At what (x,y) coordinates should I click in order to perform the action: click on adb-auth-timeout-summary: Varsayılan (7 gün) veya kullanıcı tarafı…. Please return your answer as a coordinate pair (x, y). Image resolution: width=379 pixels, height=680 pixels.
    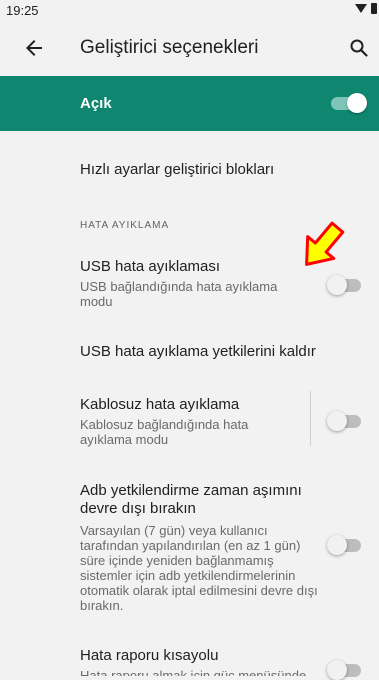
    Looking at the image, I should click on (199, 568).